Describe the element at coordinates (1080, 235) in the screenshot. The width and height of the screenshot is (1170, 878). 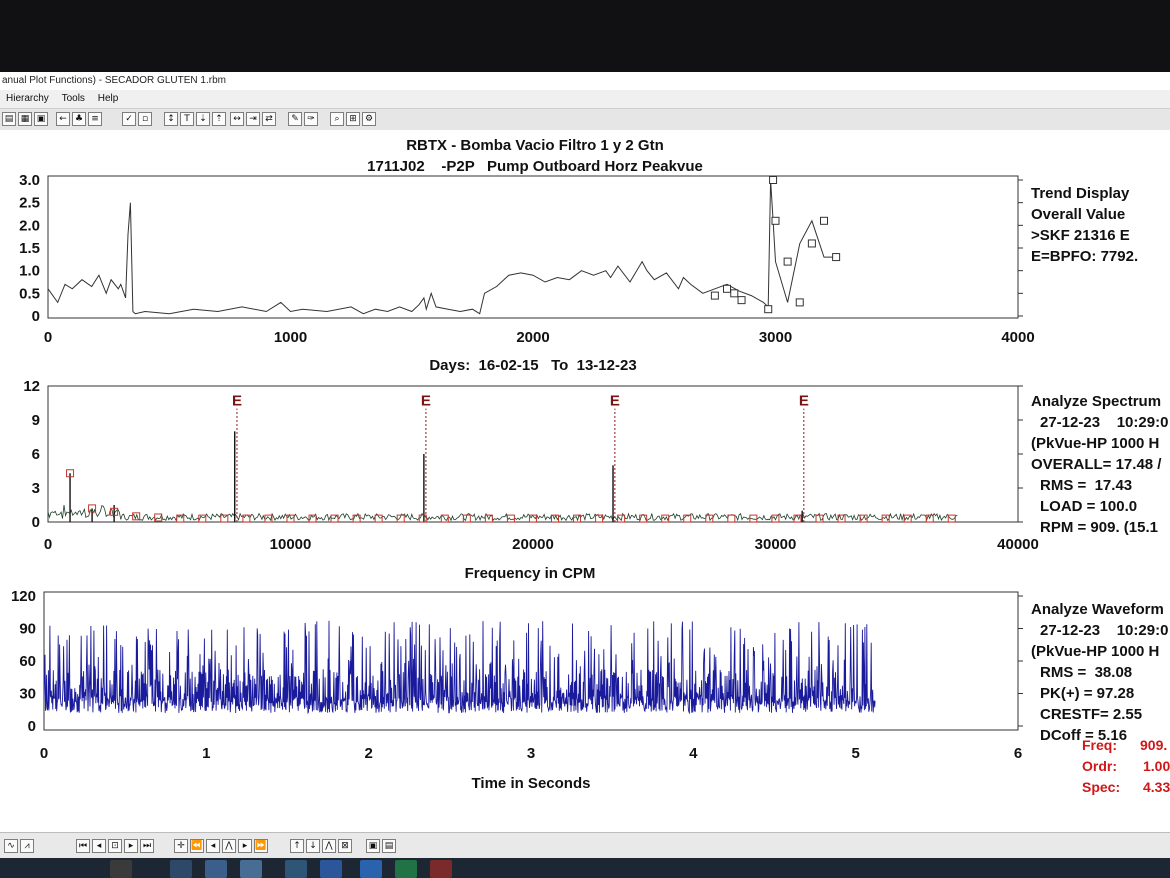
I see `trend-info-line-3: >SKF 21316 E` at that location.